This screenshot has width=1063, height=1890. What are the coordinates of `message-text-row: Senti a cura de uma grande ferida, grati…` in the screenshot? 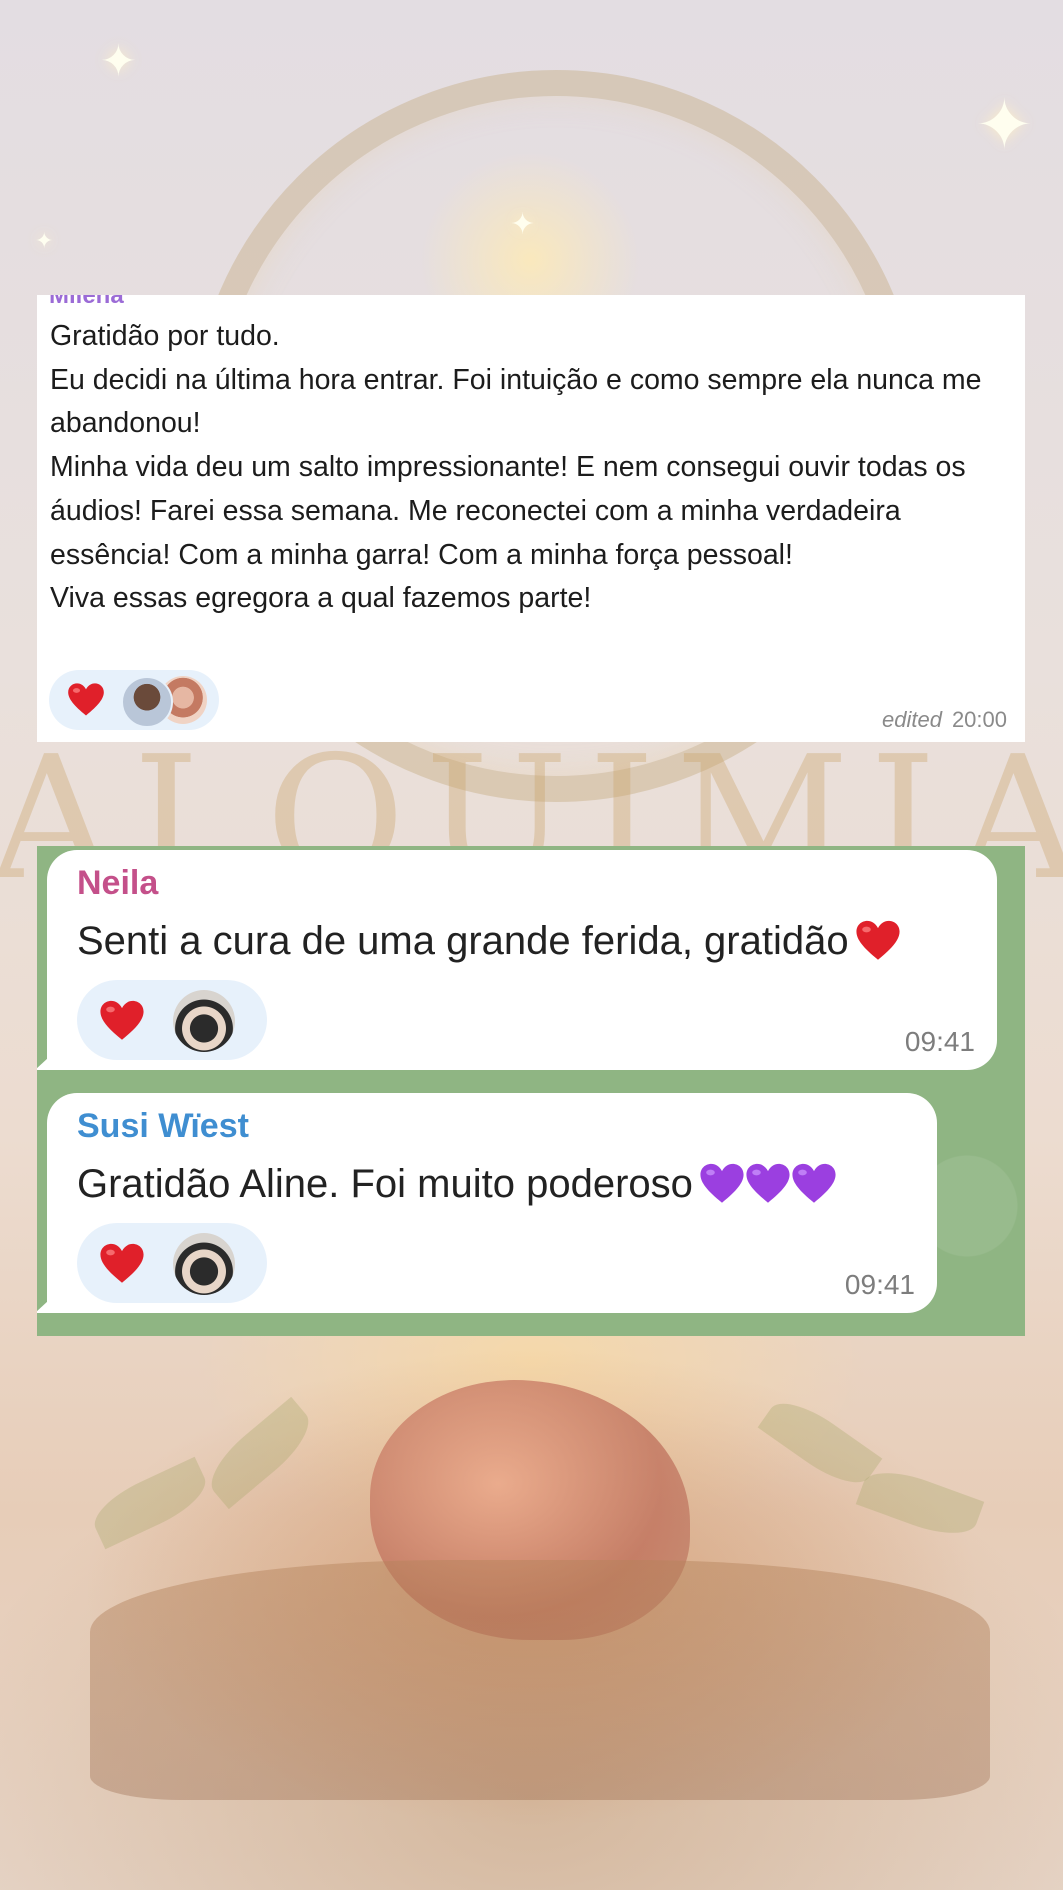 It's located at (489, 941).